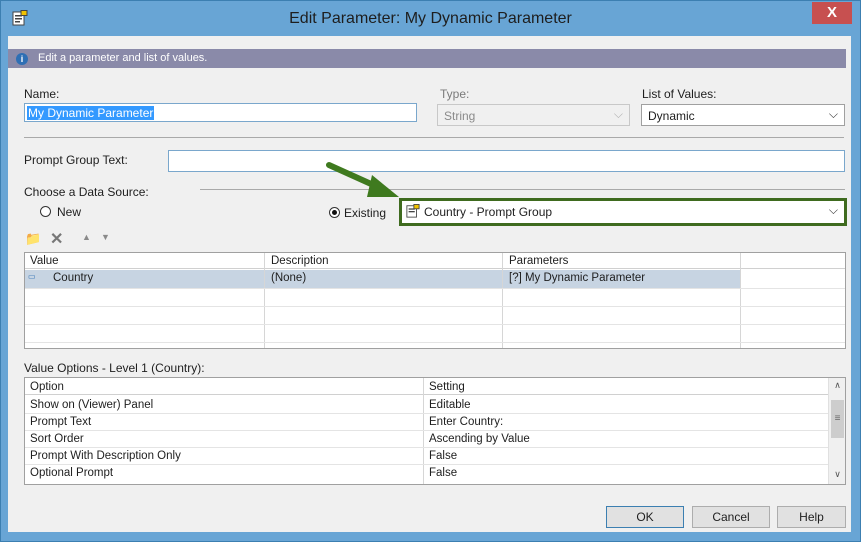 Image resolution: width=861 pixels, height=542 pixels. What do you see at coordinates (413, 211) in the screenshot?
I see `prompt-group-icon` at bounding box center [413, 211].